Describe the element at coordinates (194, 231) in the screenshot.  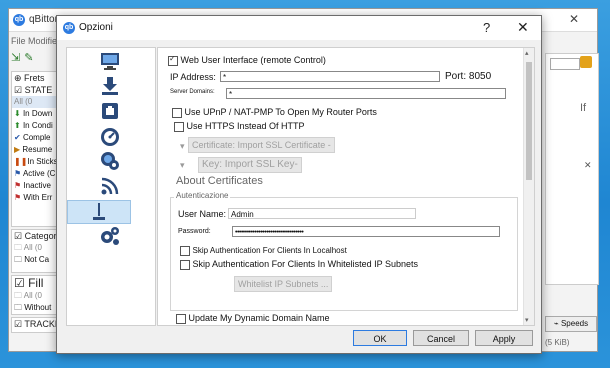
I see `password-label: Password:` at that location.